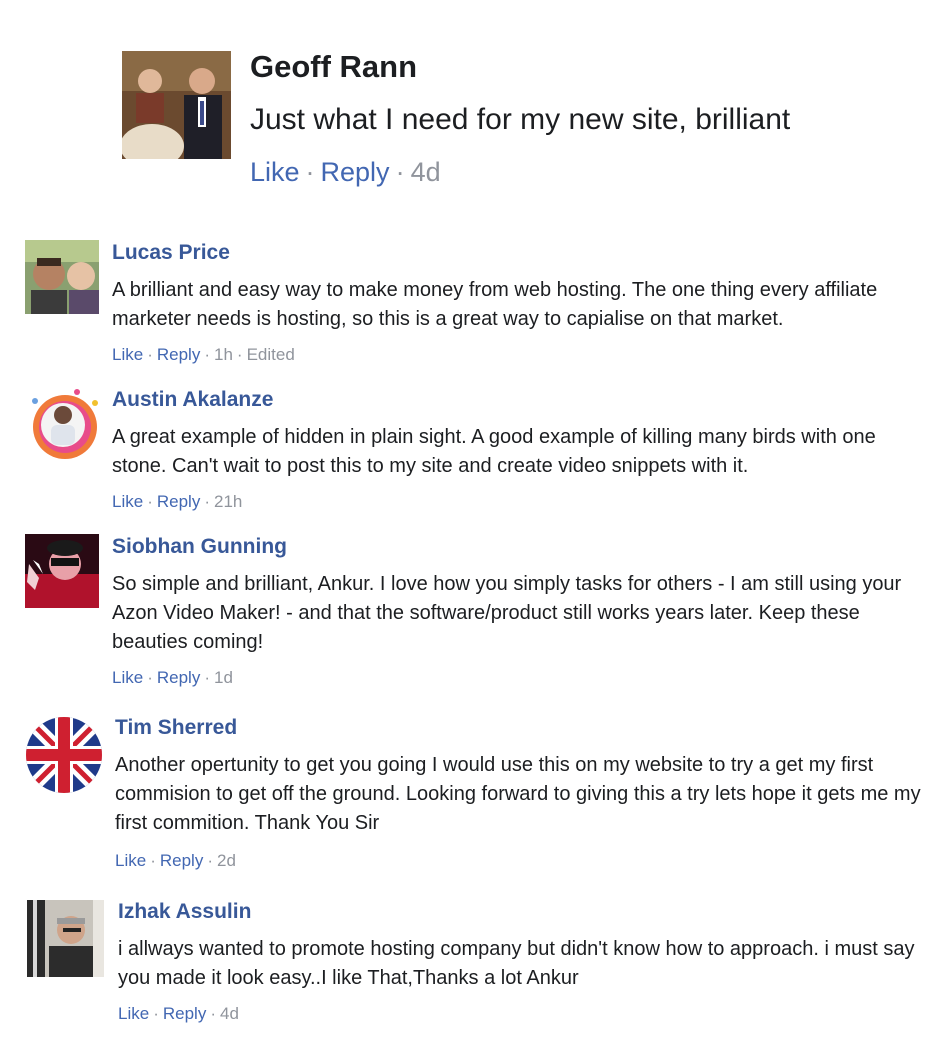  Describe the element at coordinates (517, 547) in the screenshot. I see `comment-author: Siobhan Gunning` at that location.